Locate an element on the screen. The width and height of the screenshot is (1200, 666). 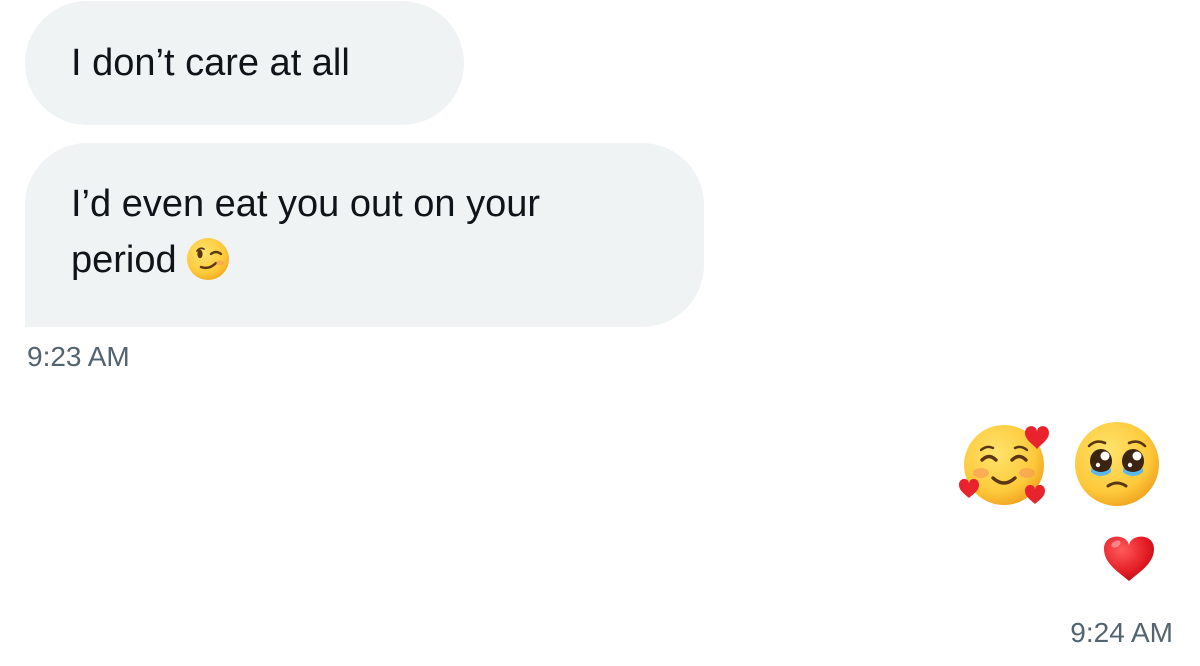
message-text: I don’t care at all is located at coordinates (210, 63).